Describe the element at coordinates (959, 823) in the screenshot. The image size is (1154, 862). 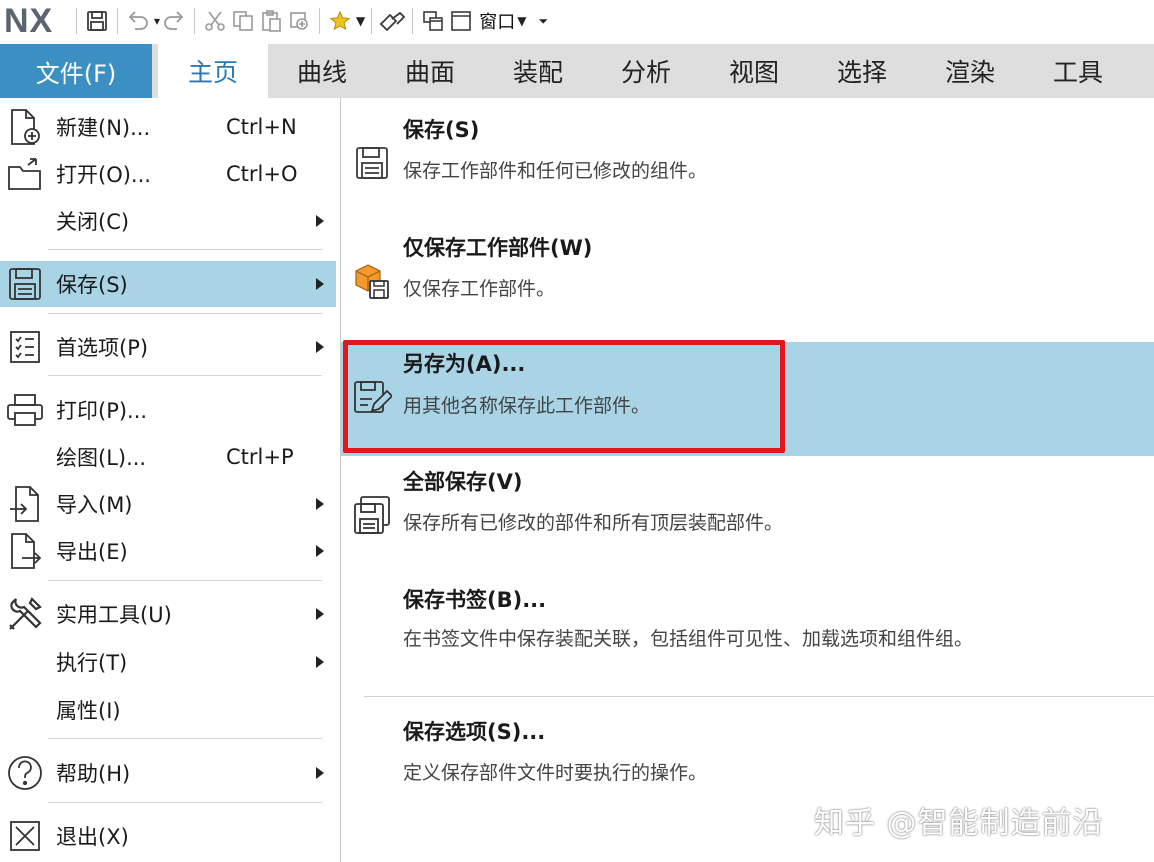
I see `watermark: 知乎 @智能制造前沿` at that location.